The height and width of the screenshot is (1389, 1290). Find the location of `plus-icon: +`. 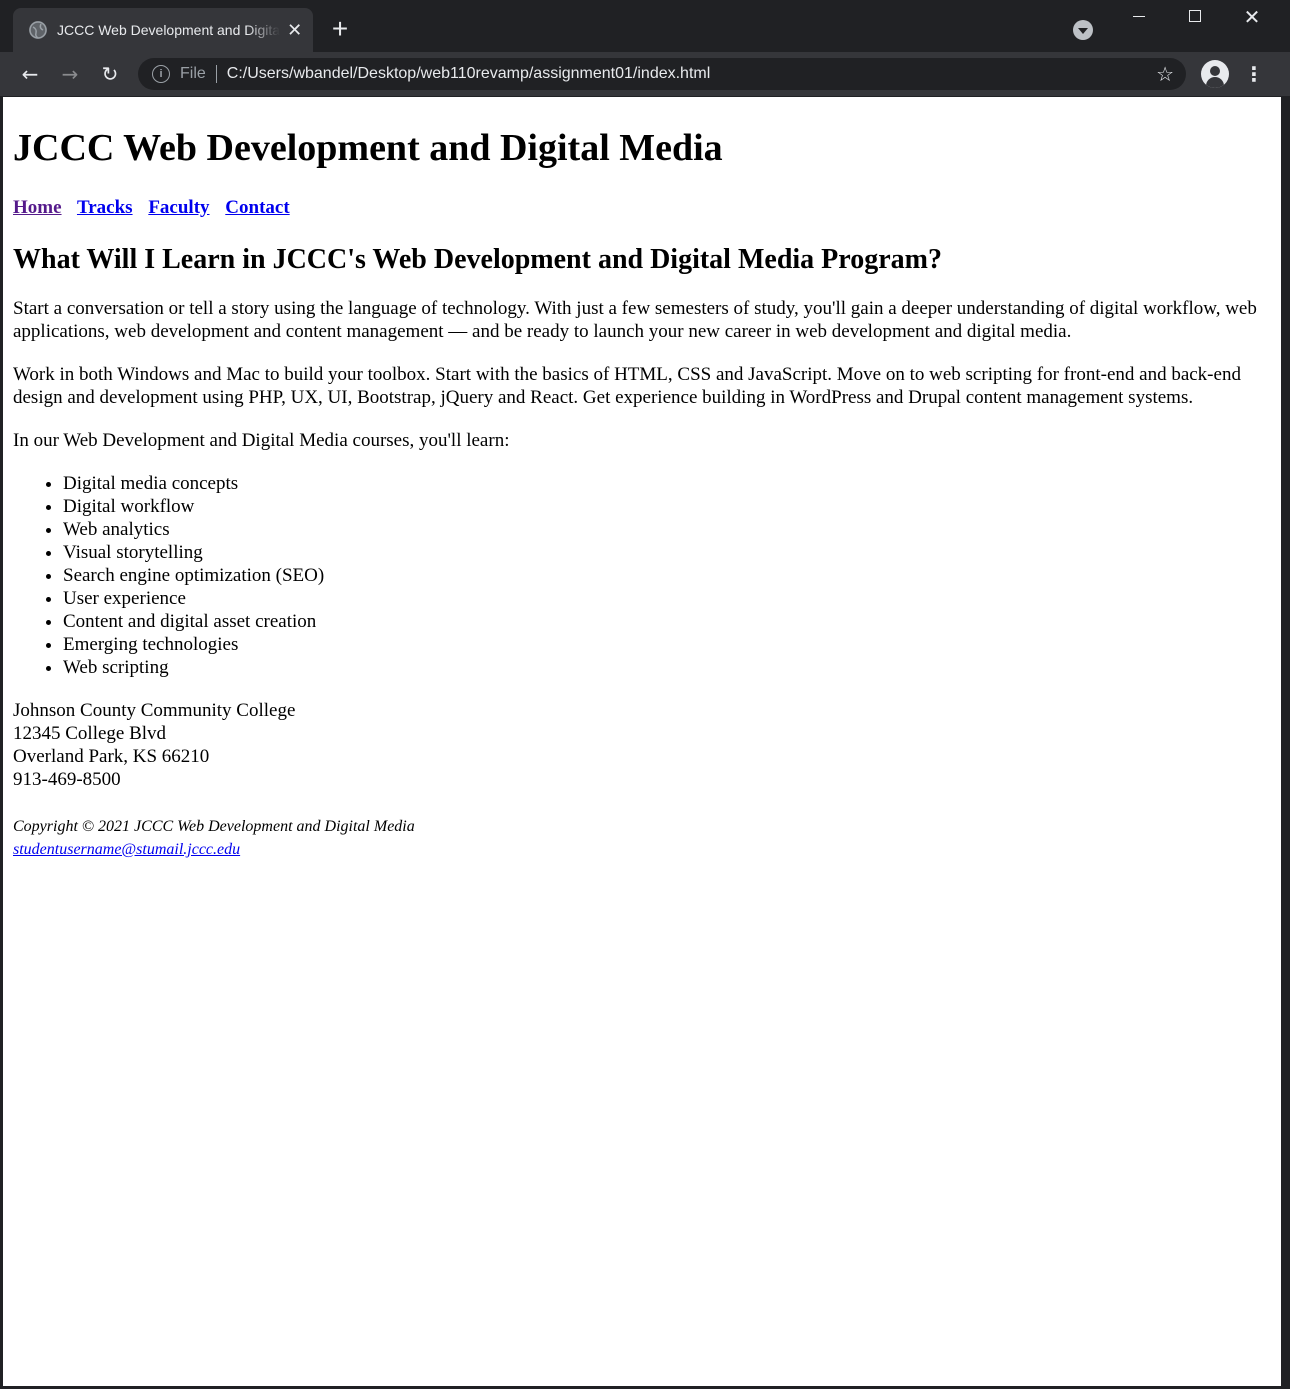

plus-icon: + is located at coordinates (340, 29).